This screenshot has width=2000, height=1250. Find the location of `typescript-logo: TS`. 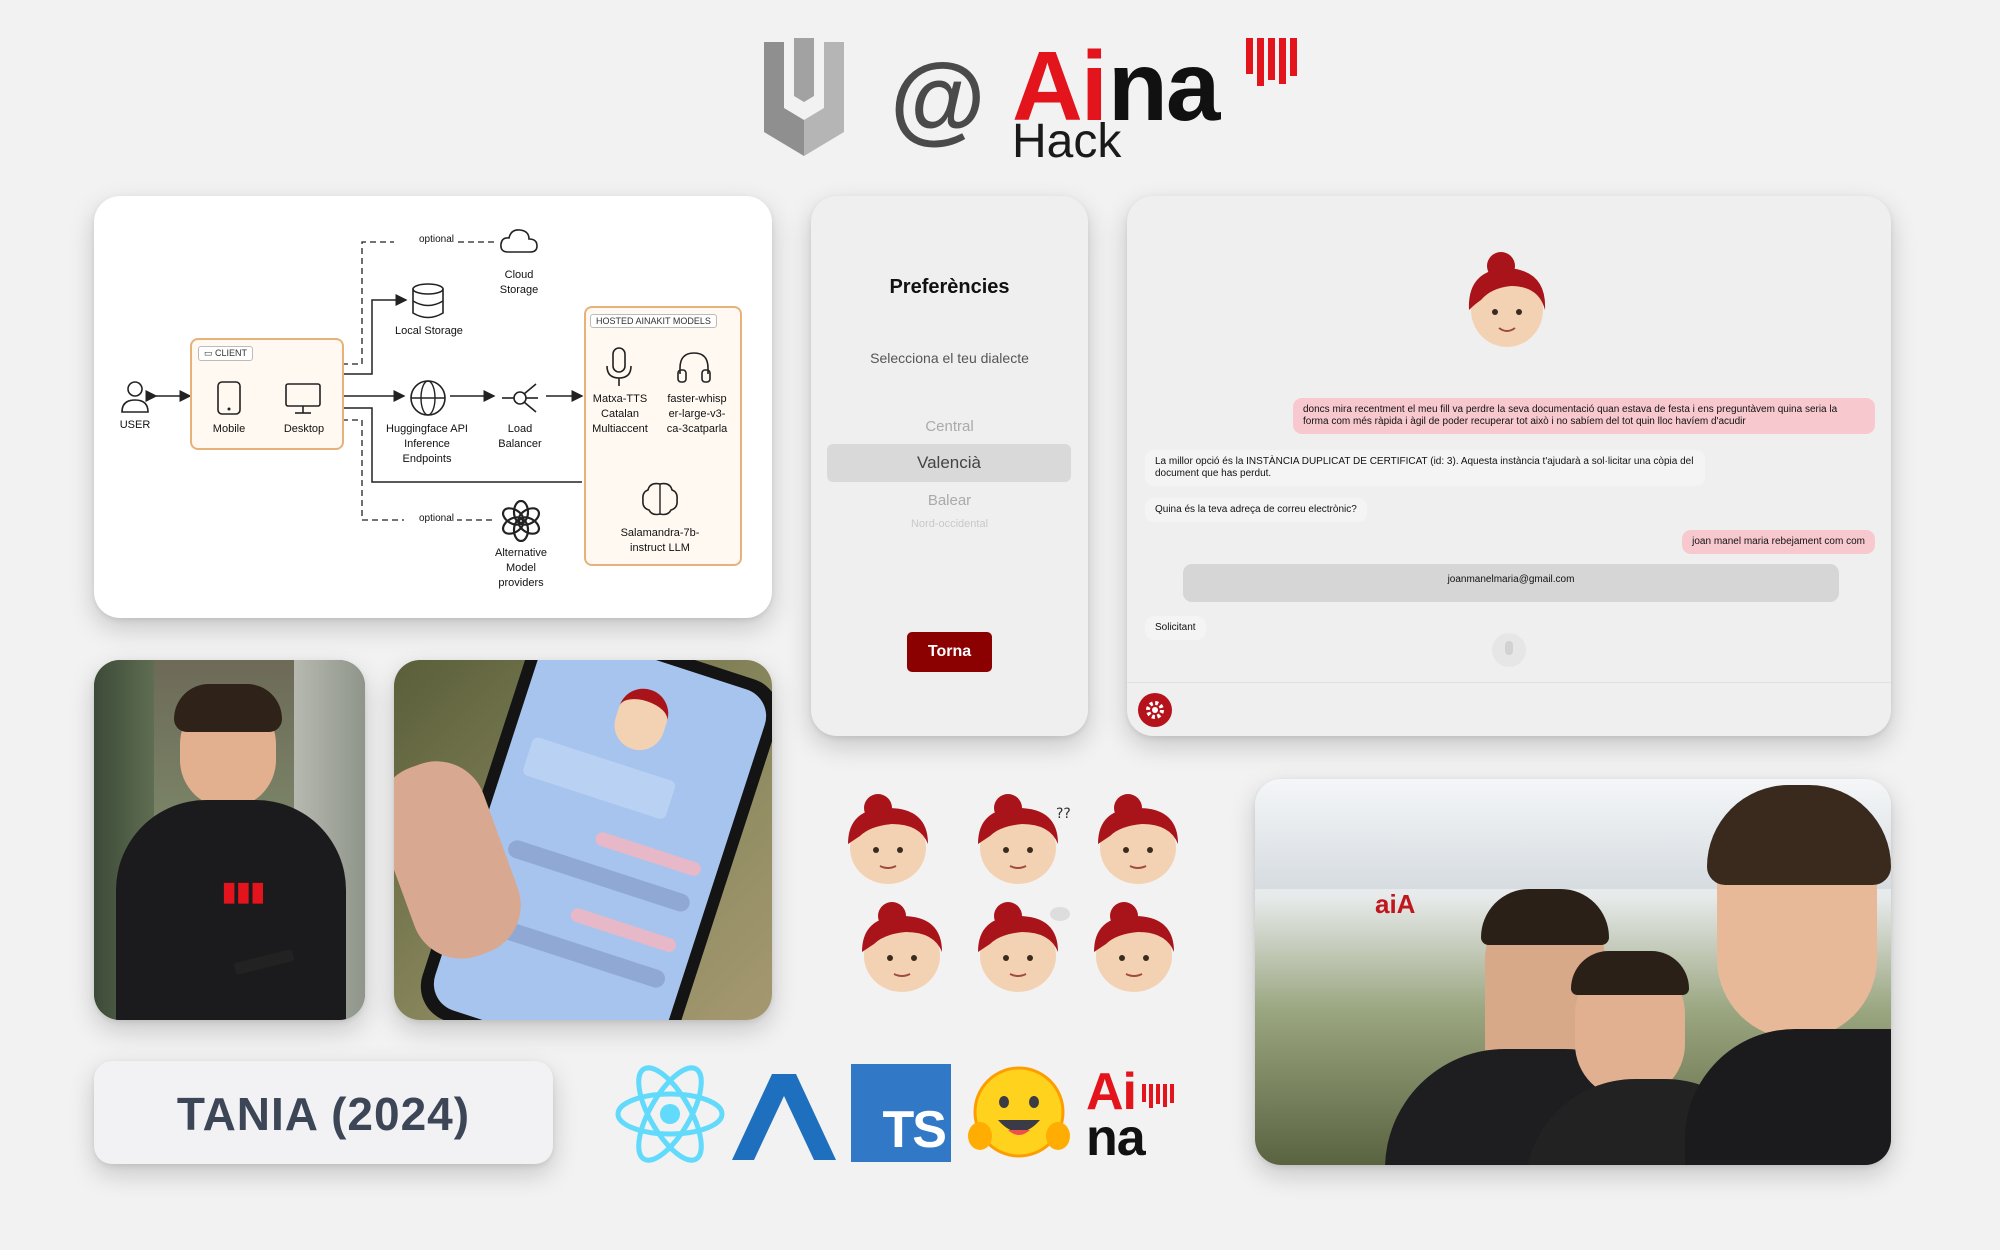

typescript-logo: TS is located at coordinates (901, 1113).